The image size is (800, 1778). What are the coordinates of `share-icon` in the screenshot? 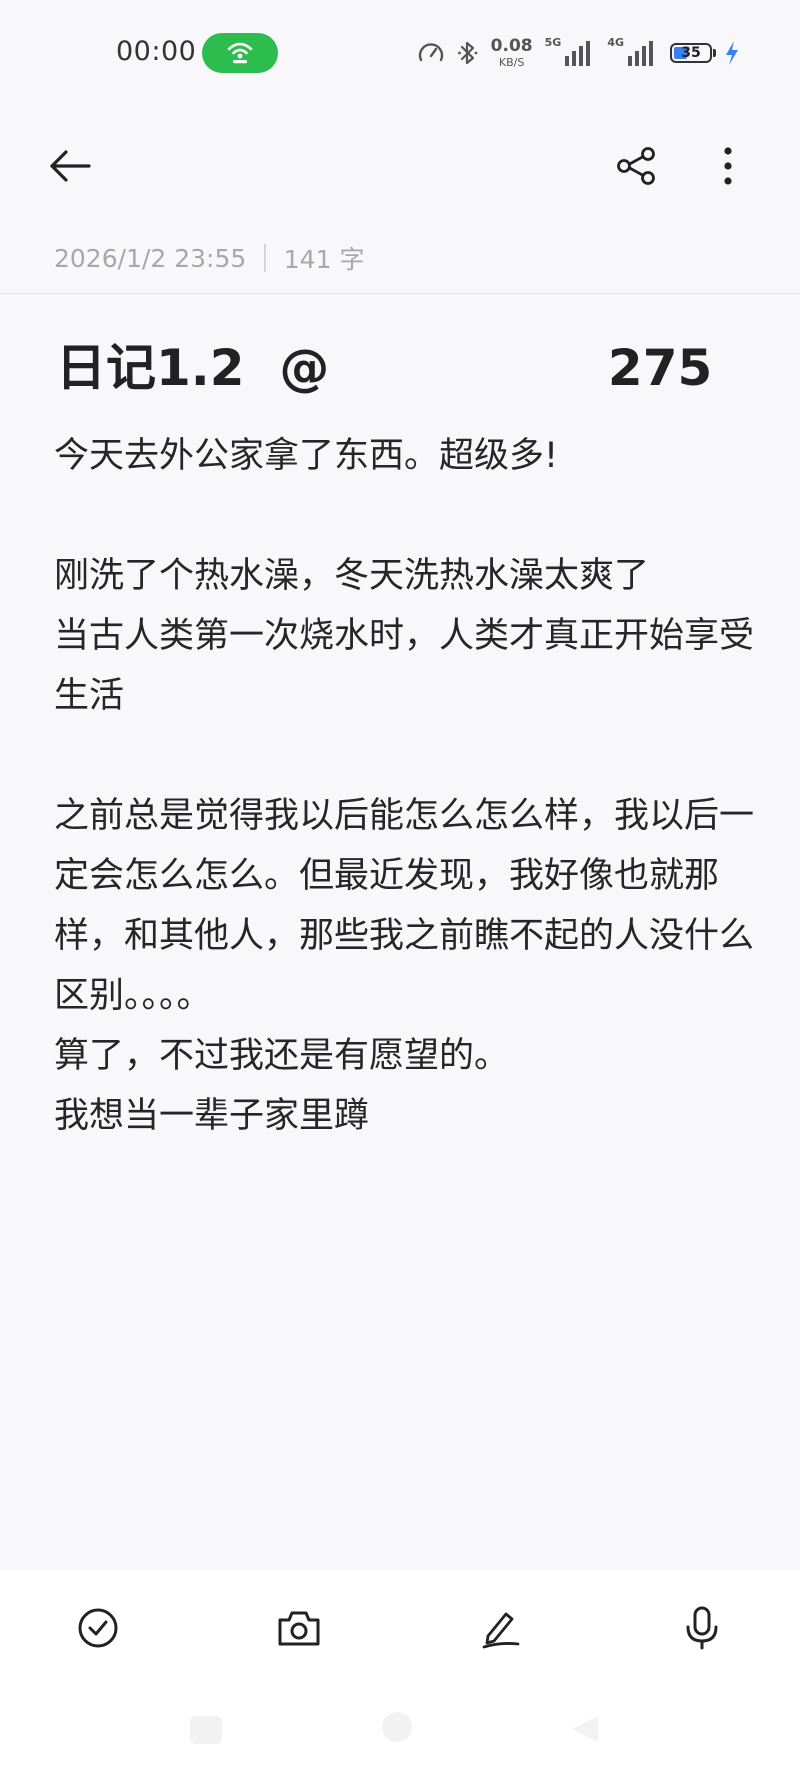 It's located at (636, 166).